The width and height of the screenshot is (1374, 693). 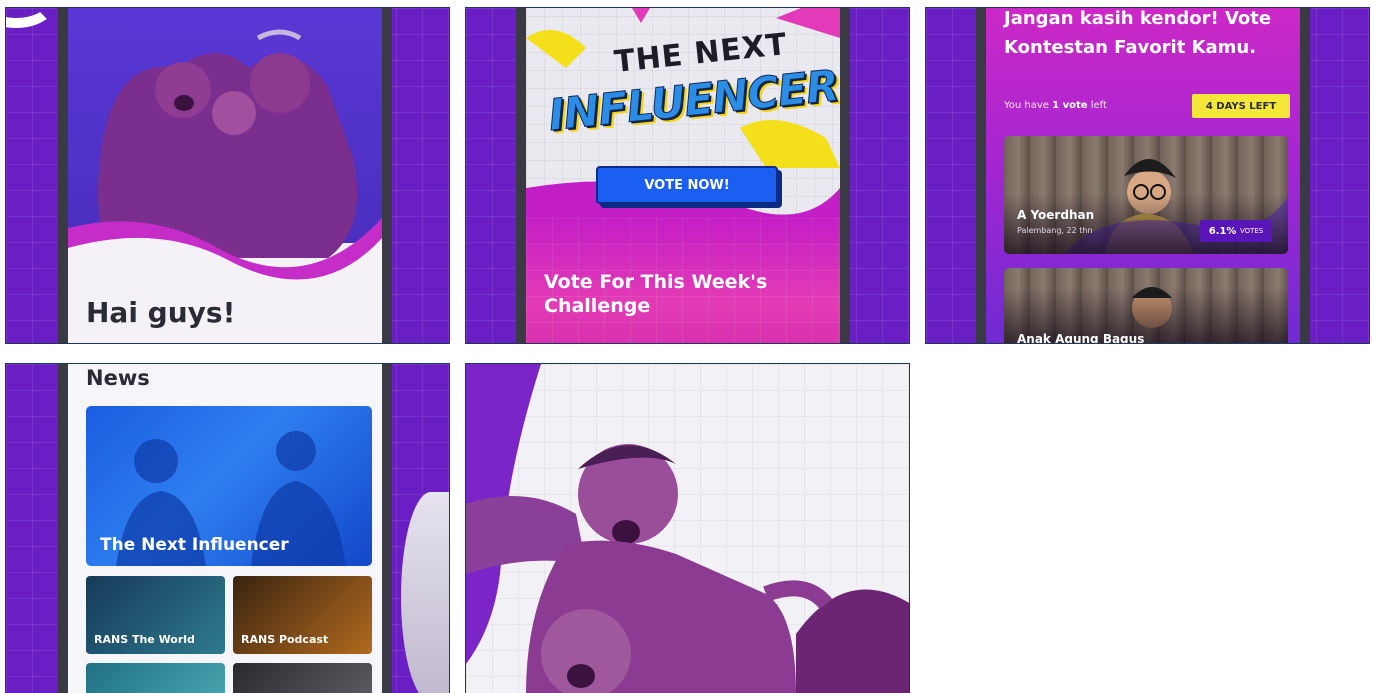 I want to click on decorative-swoosh, so click(x=425, y=592).